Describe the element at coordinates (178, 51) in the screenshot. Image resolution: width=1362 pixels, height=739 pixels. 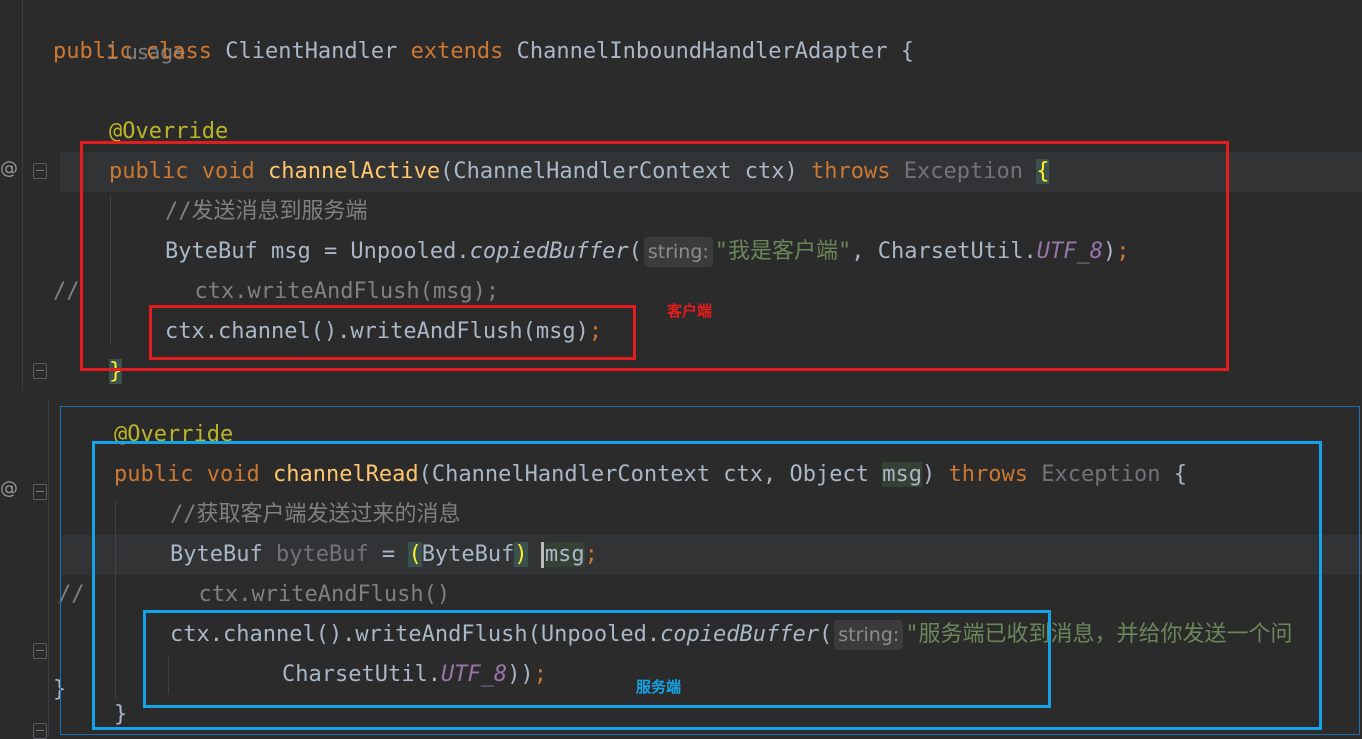
I see `keyword: class` at that location.